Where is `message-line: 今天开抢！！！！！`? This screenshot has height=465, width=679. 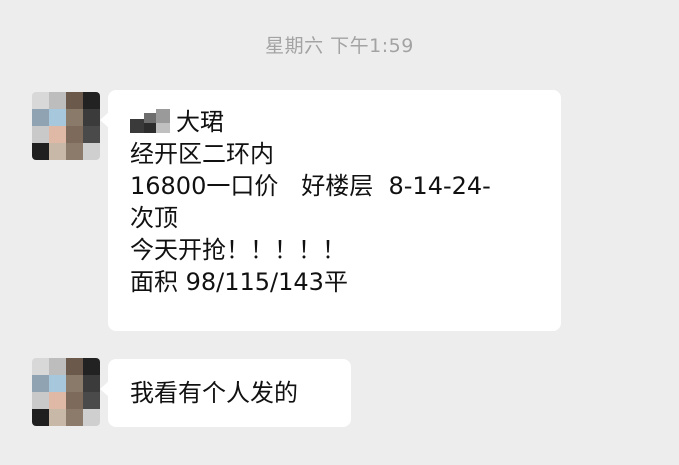 message-line: 今天开抢！！！！！ is located at coordinates (238, 250).